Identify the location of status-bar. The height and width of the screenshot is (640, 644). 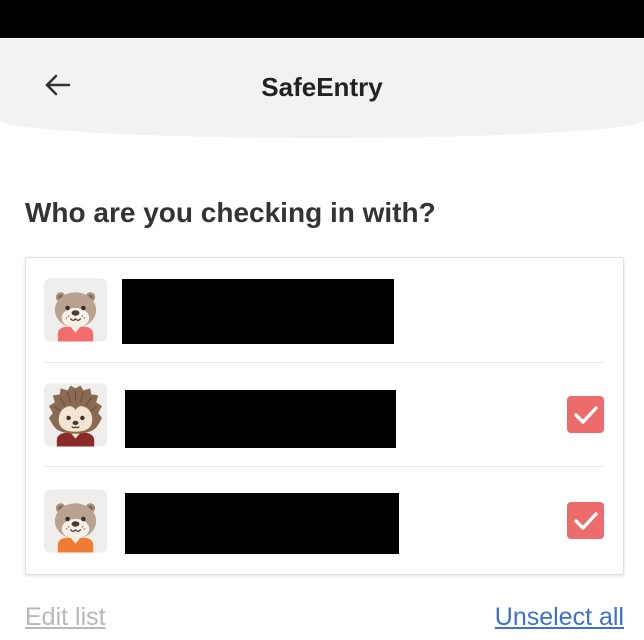
(322, 19).